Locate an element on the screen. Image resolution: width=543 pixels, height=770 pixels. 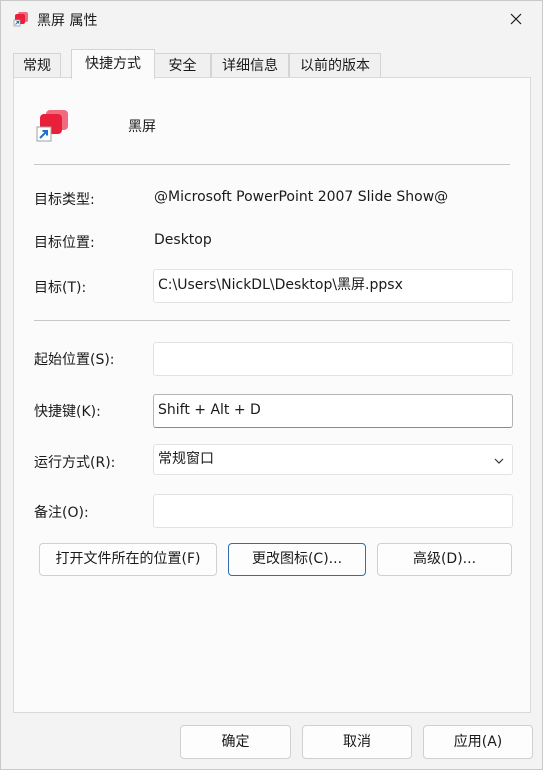
run-label: 运行方式(R): is located at coordinates (75, 463).